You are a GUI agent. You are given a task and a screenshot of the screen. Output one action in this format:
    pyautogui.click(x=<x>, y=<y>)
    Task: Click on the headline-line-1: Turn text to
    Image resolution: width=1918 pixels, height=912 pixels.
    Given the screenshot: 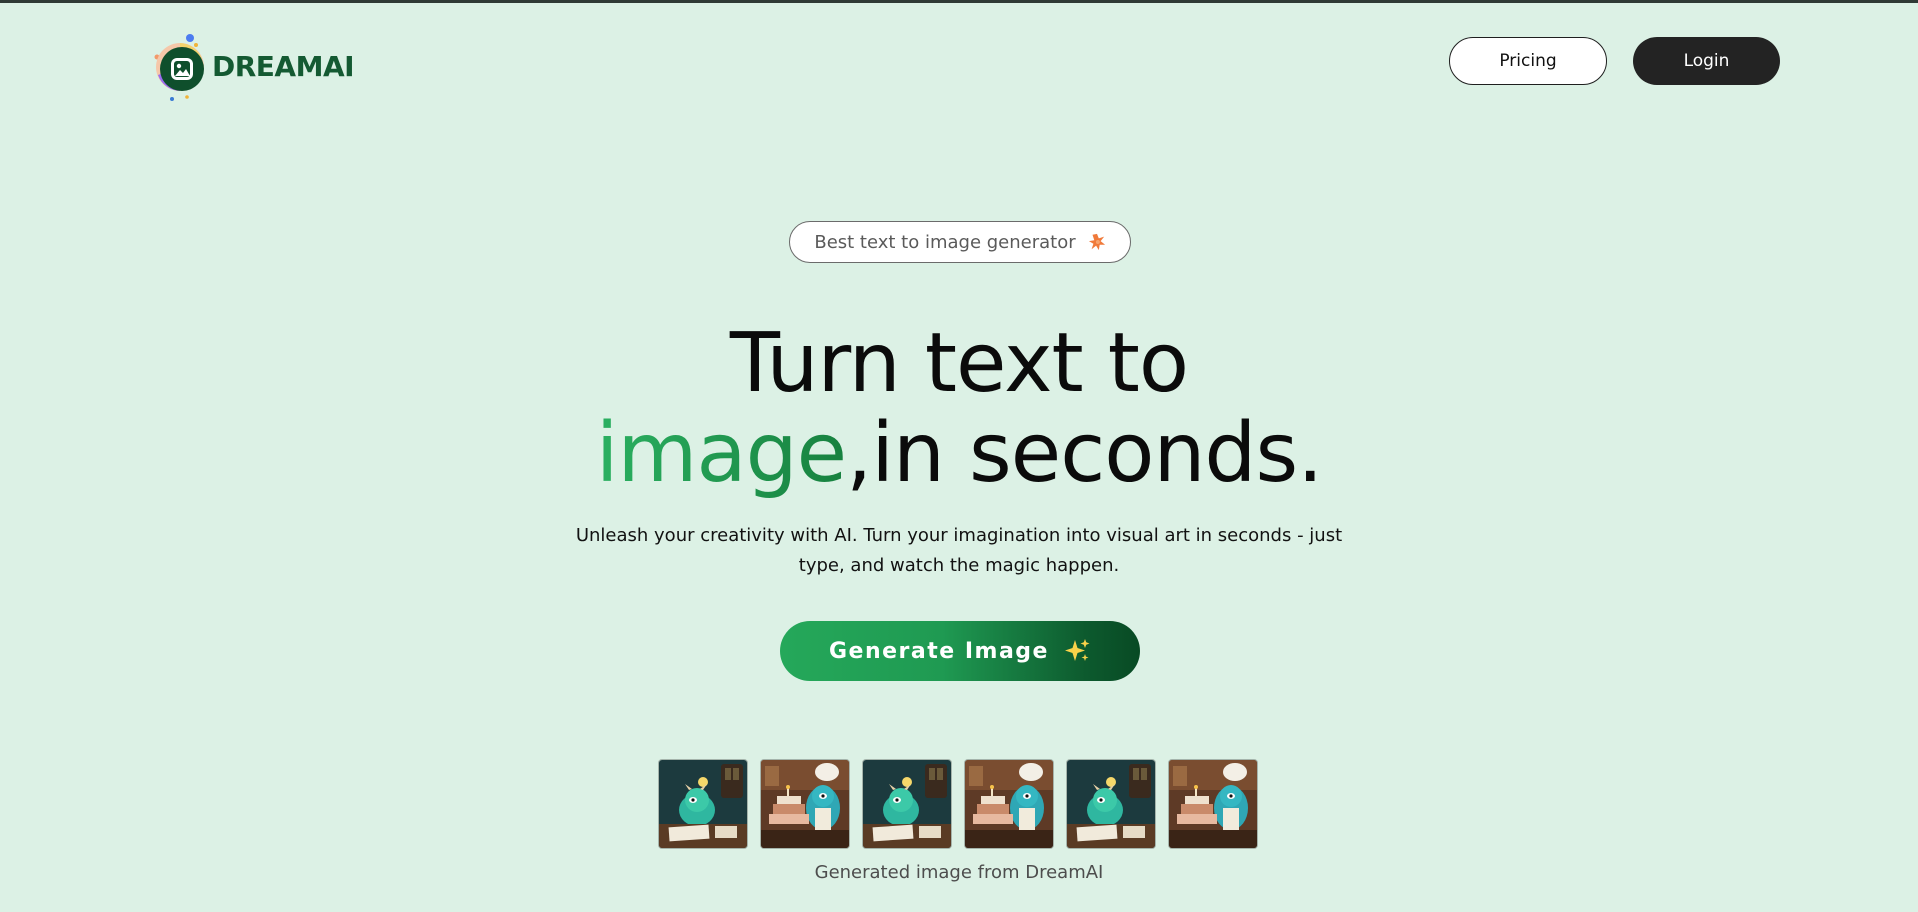 What is the action you would take?
    pyautogui.click(x=959, y=363)
    